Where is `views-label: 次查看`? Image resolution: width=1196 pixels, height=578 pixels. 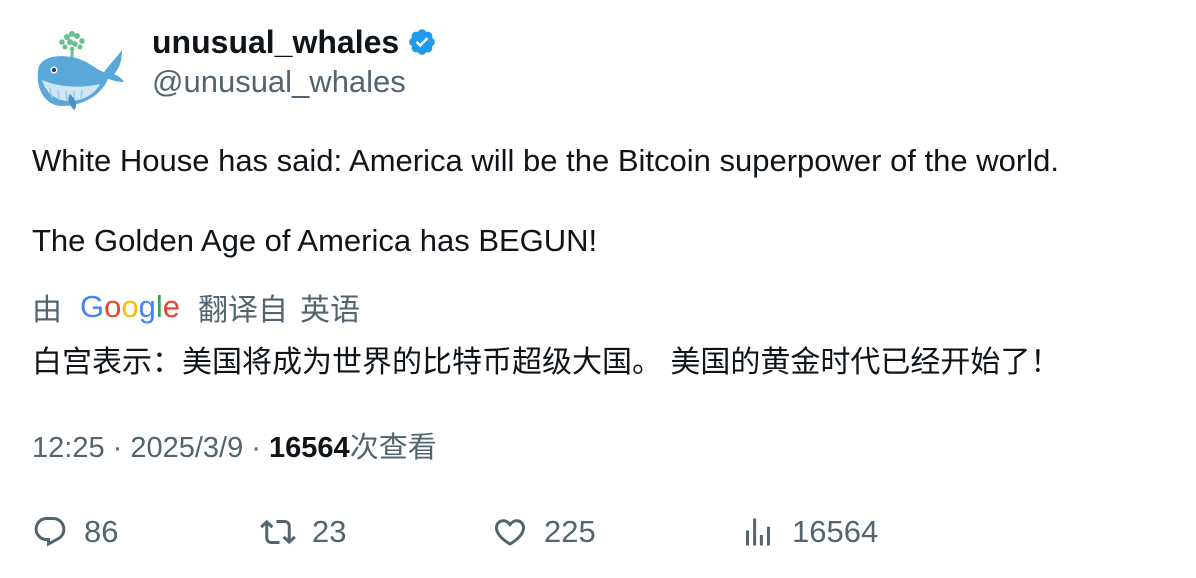
views-label: 次查看 is located at coordinates (393, 448).